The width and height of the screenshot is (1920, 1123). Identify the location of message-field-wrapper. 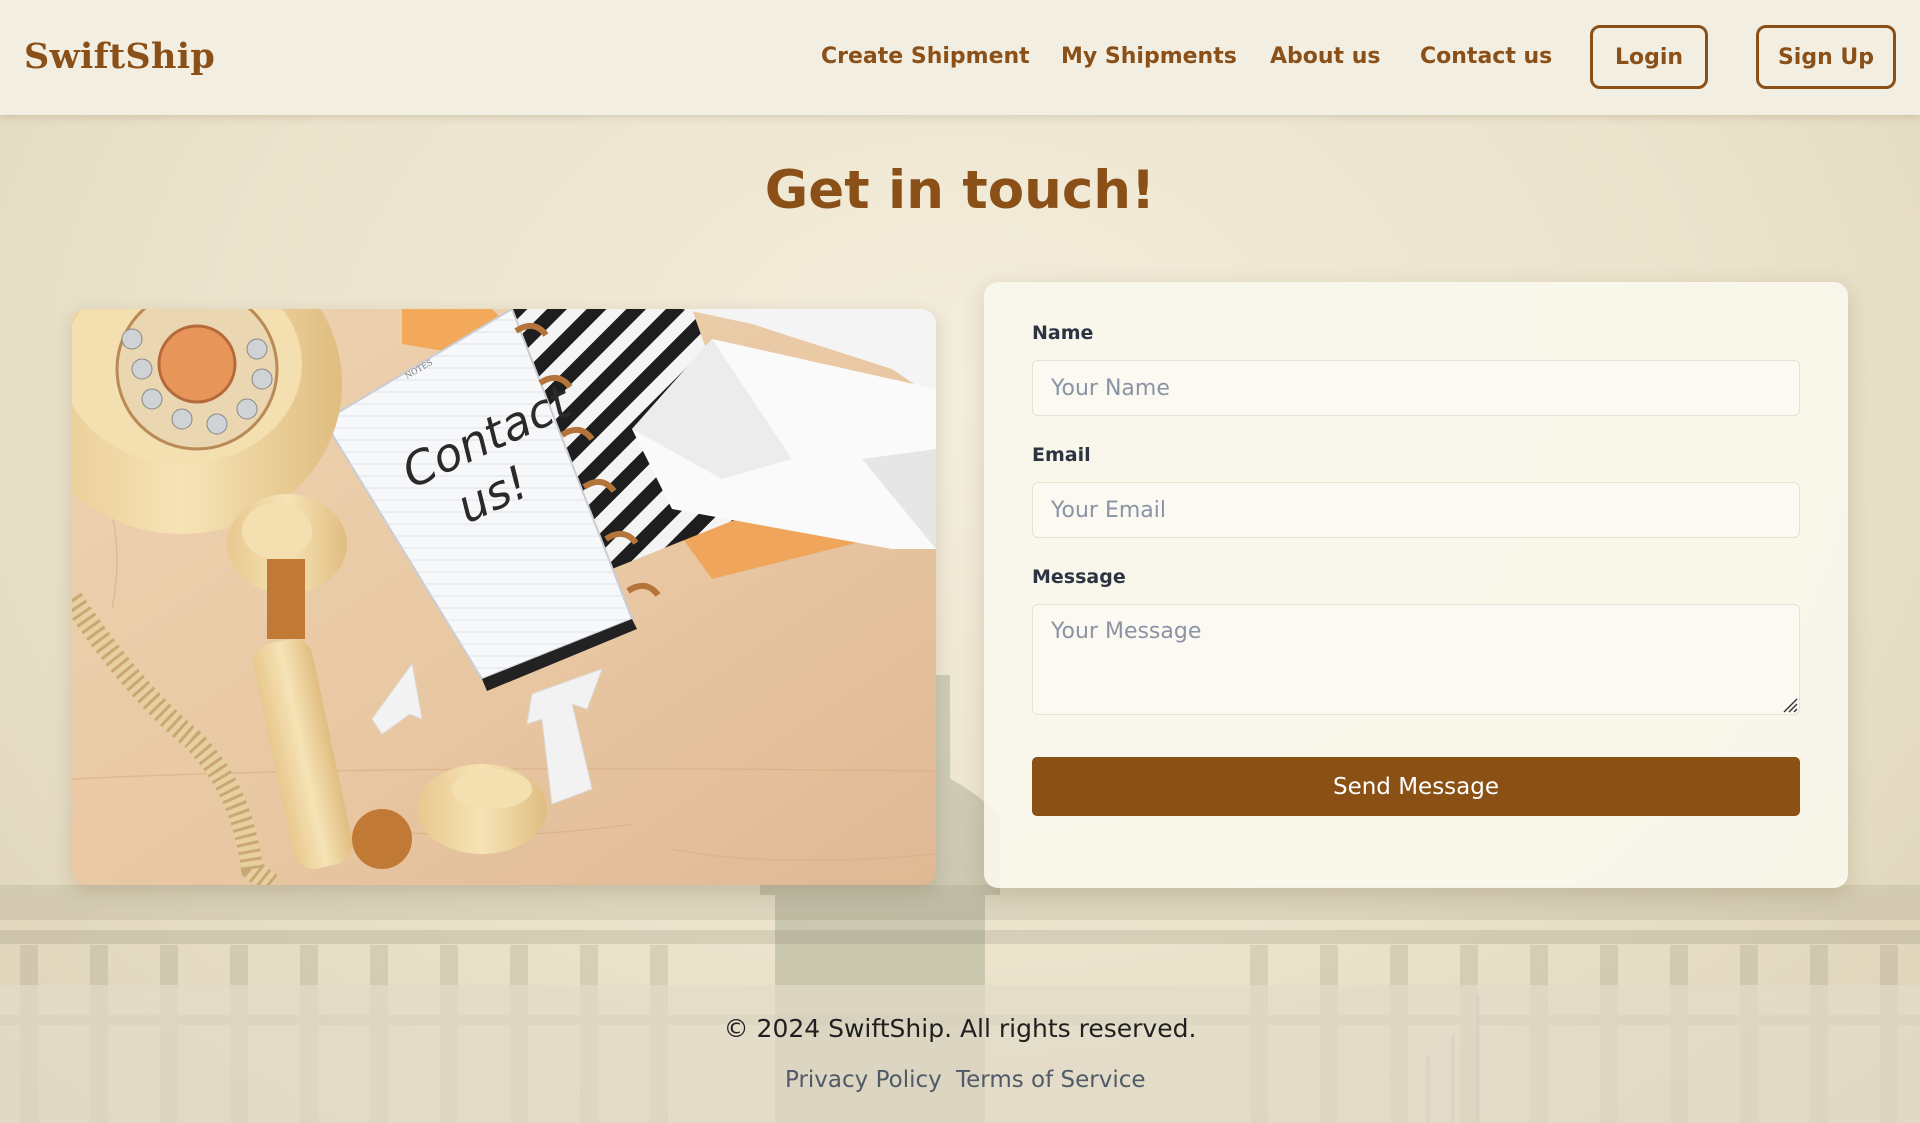
(1416, 659).